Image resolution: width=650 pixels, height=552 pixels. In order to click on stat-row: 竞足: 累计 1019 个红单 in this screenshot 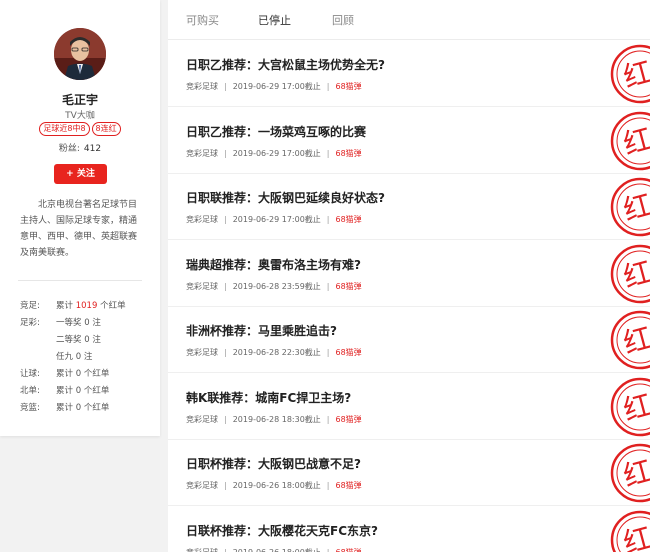, I will do `click(73, 306)`.